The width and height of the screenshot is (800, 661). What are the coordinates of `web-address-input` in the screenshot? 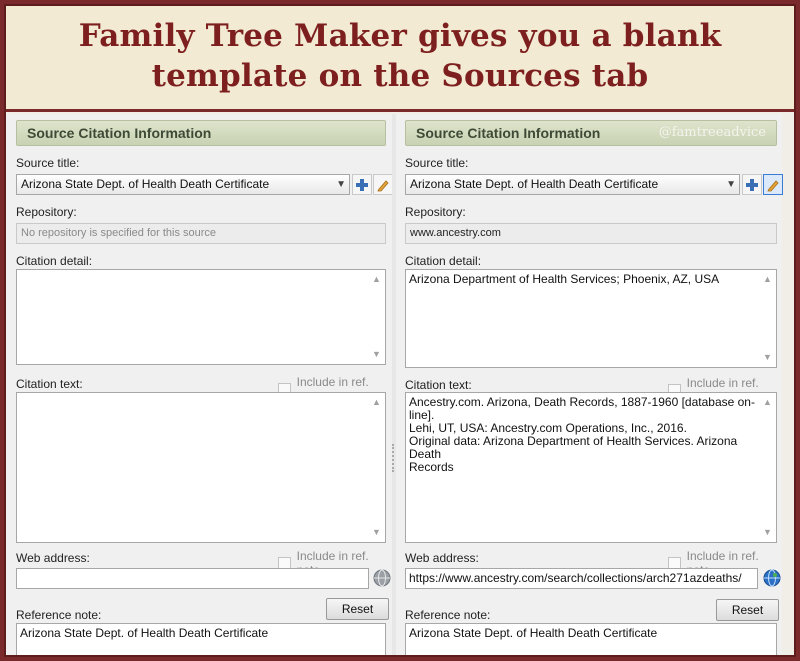 It's located at (192, 578).